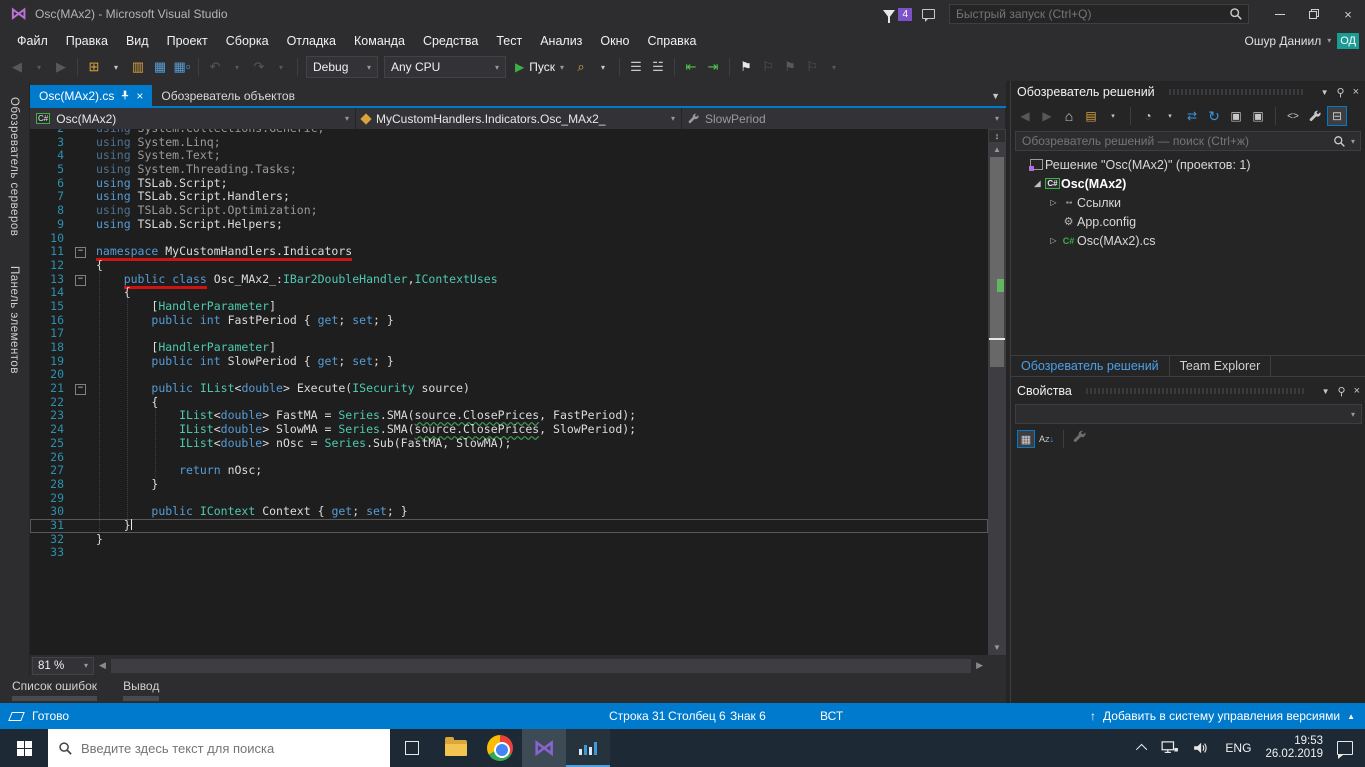 This screenshot has height=767, width=1365. What do you see at coordinates (1188, 240) in the screenshot?
I see `tree-item: ▷ C# Osc(MAx2).cs` at bounding box center [1188, 240].